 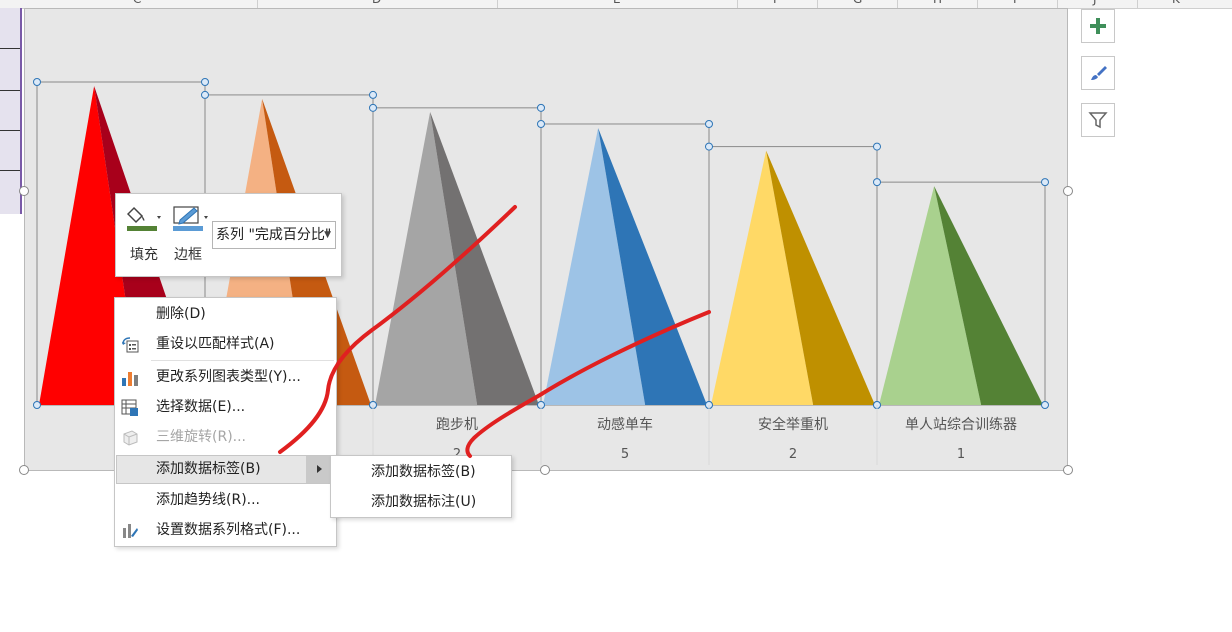 I want to click on value-label-3: 5, so click(x=625, y=454).